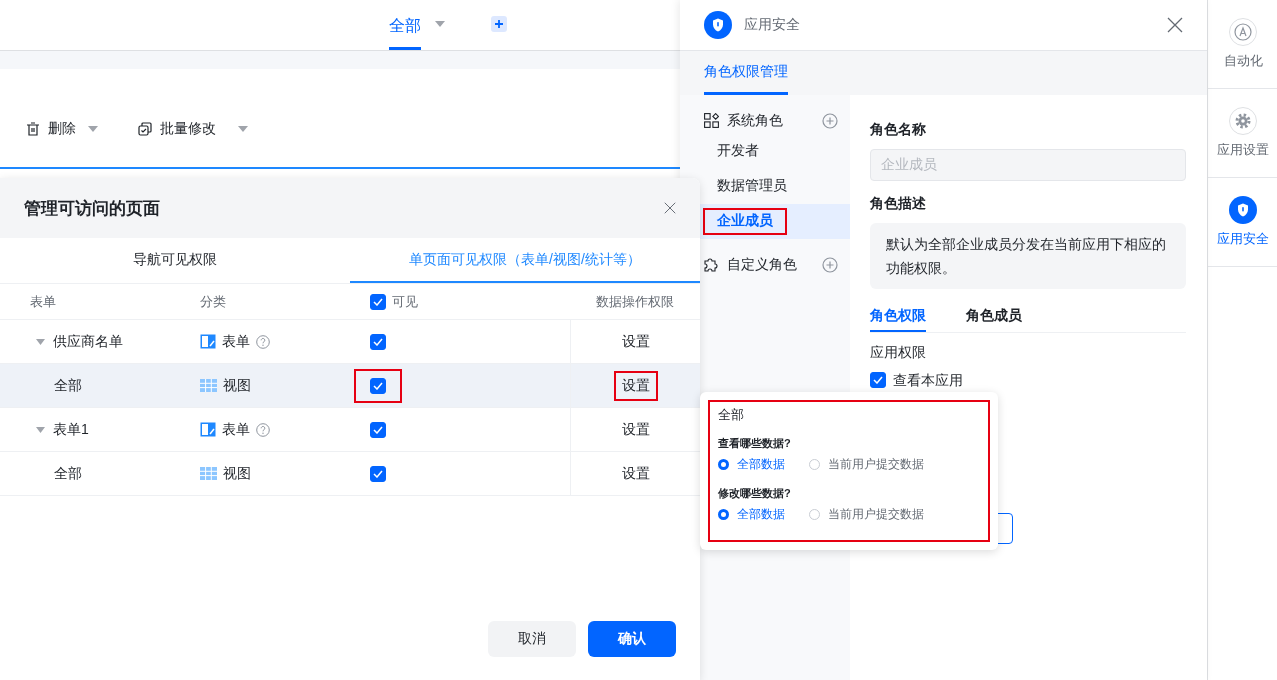 This screenshot has width=1277, height=680. I want to click on section-label: 应用权限, so click(898, 352).